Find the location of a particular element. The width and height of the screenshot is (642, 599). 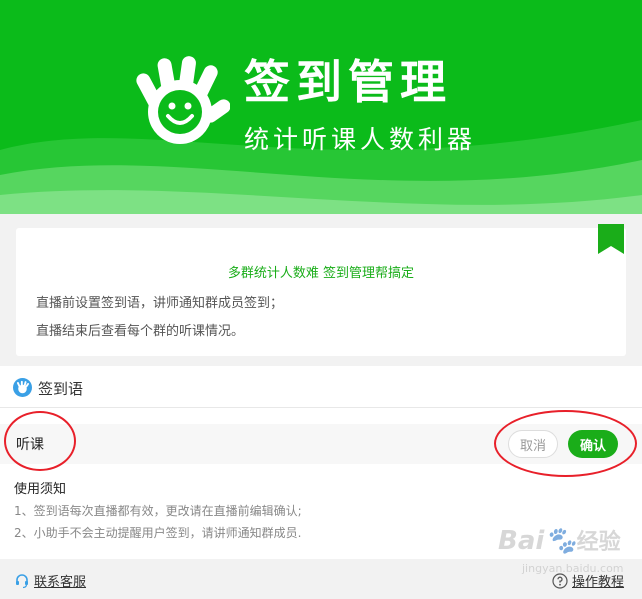

sign-phrase-title: 签到语 is located at coordinates (61, 389).